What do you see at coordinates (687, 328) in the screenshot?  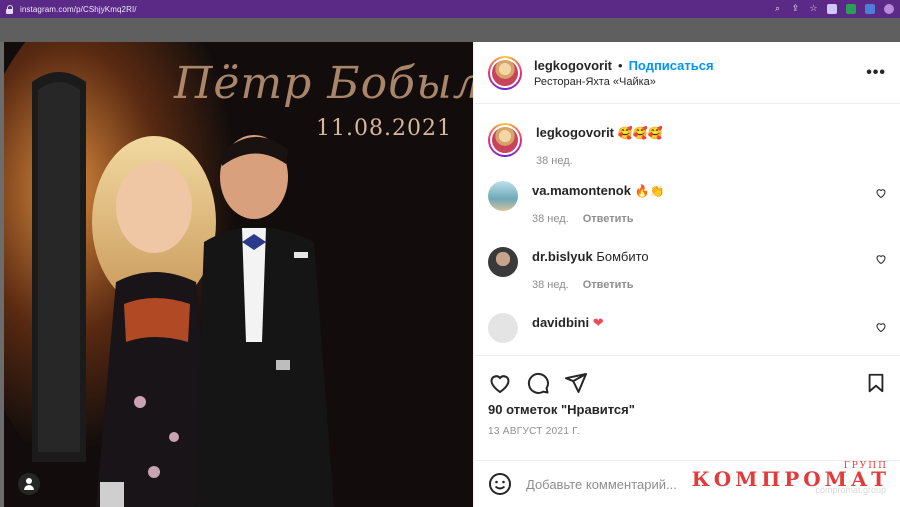 I see `comment-item: davidbini ❤` at bounding box center [687, 328].